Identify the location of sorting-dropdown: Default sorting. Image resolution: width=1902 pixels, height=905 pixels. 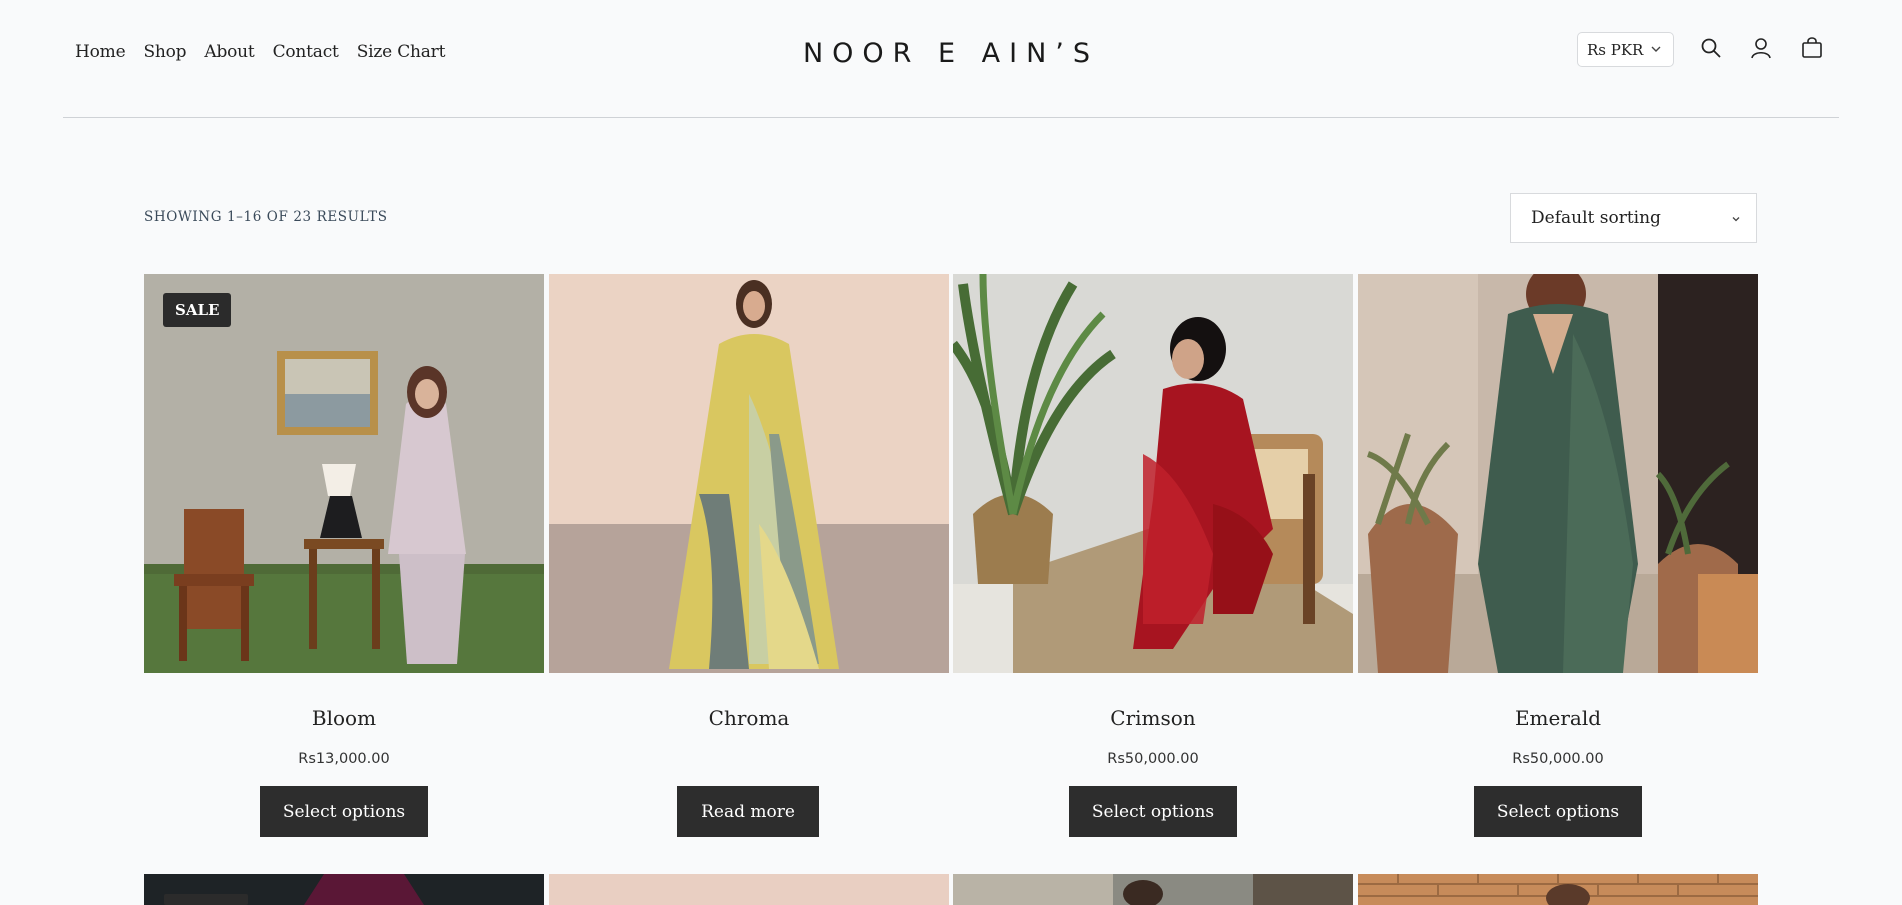
(1633, 218).